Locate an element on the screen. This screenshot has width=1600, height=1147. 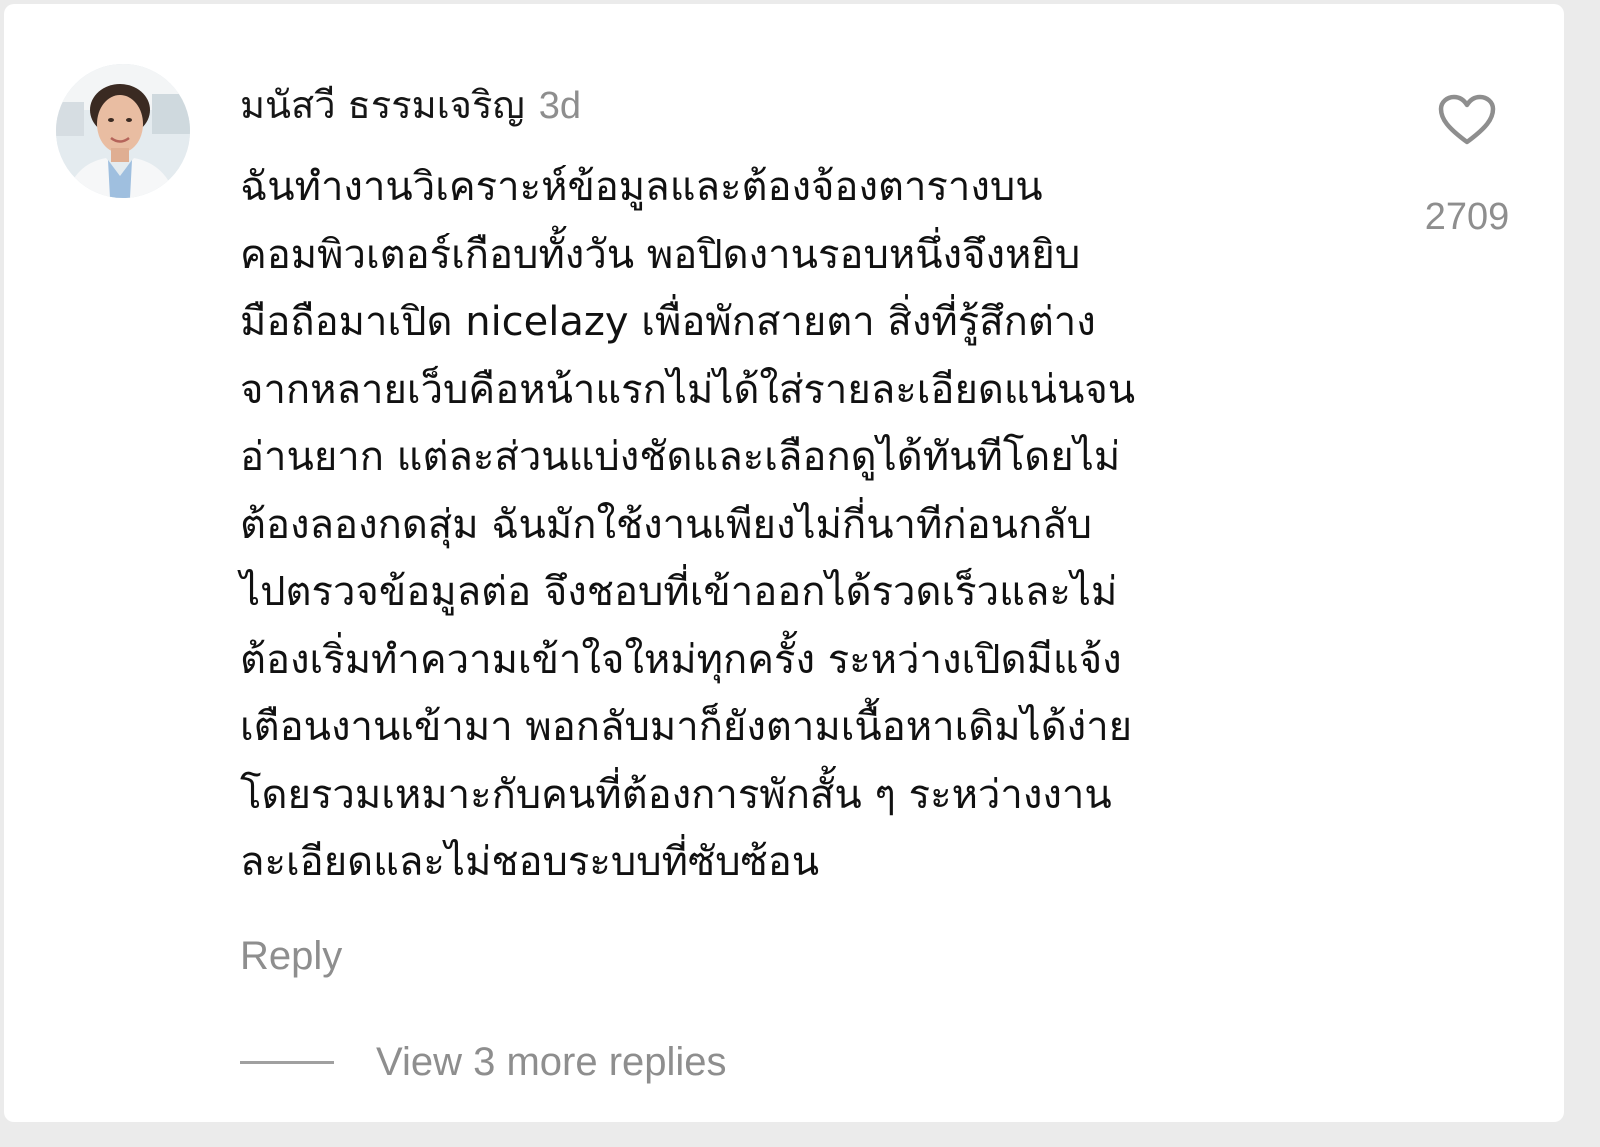
reply-button: Reply is located at coordinates (291, 956).